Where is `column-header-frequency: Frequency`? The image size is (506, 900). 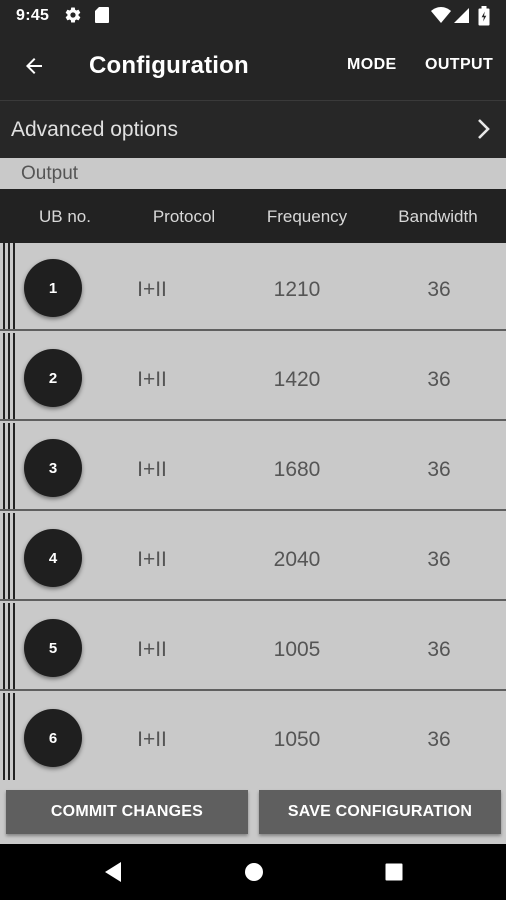 column-header-frequency: Frequency is located at coordinates (307, 216).